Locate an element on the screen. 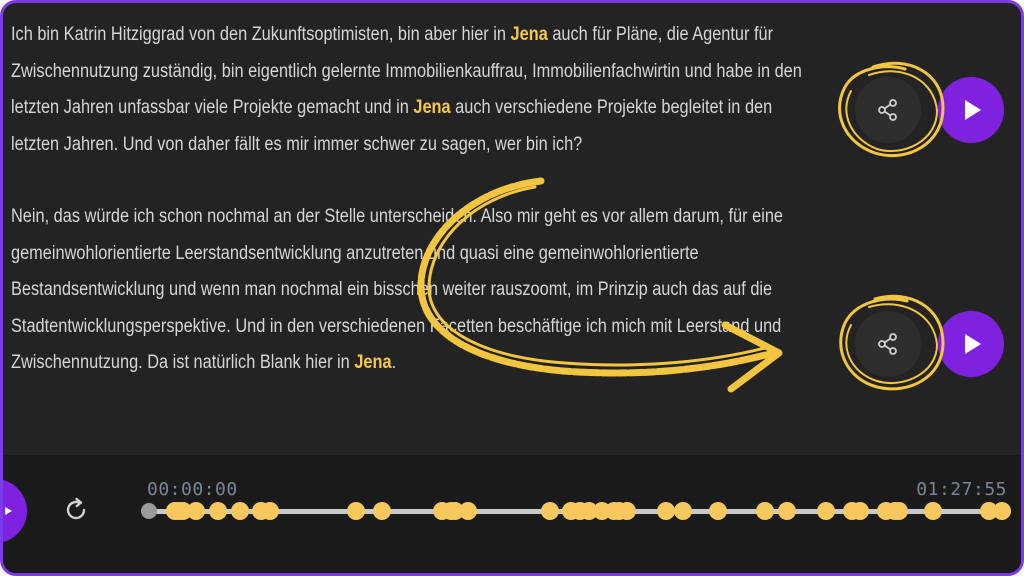 This screenshot has width=1024, height=576. playhead-handle is located at coordinates (149, 511).